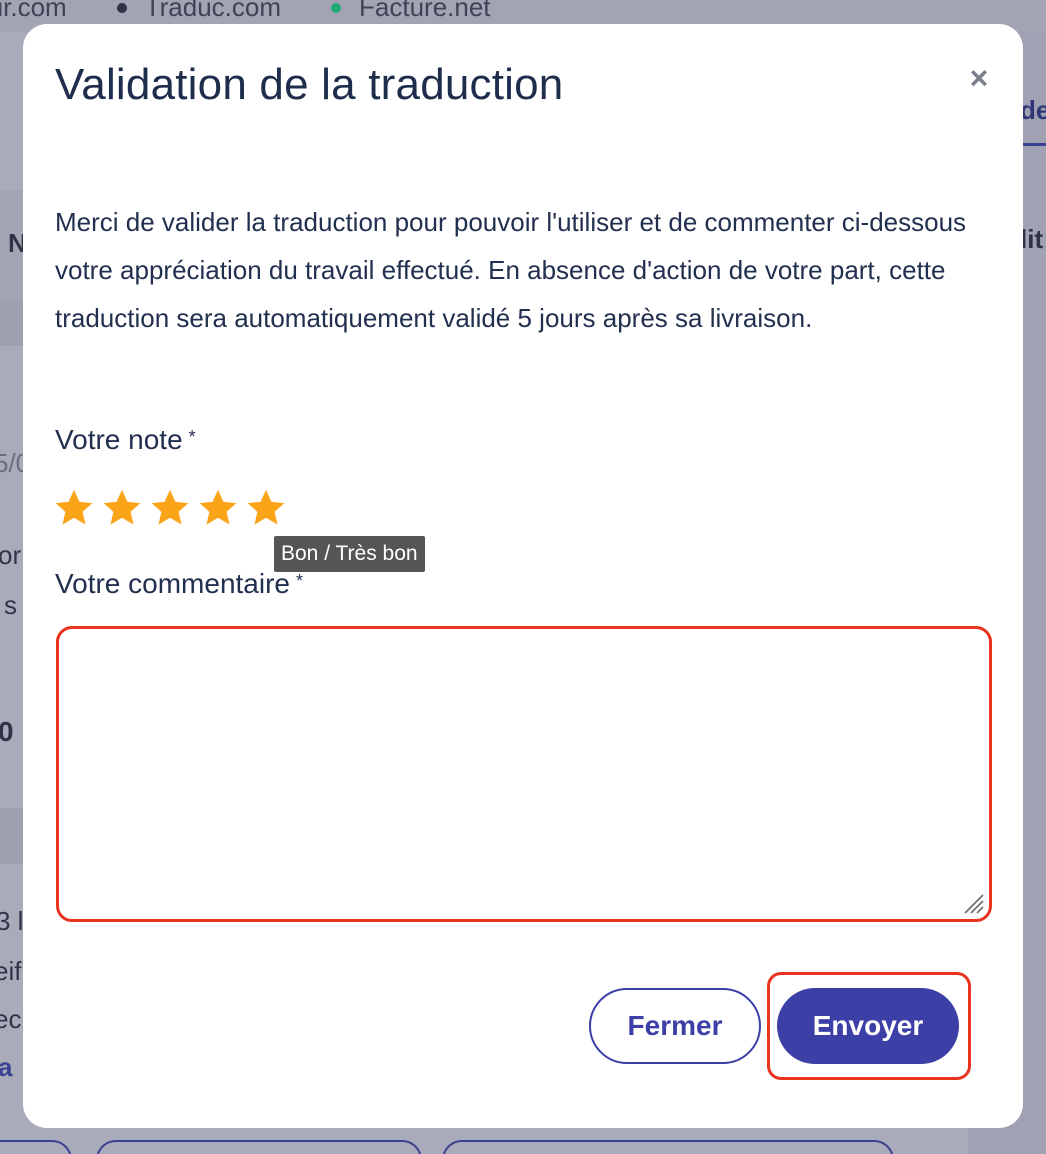  I want to click on rating-label: Votre note *, so click(125, 440).